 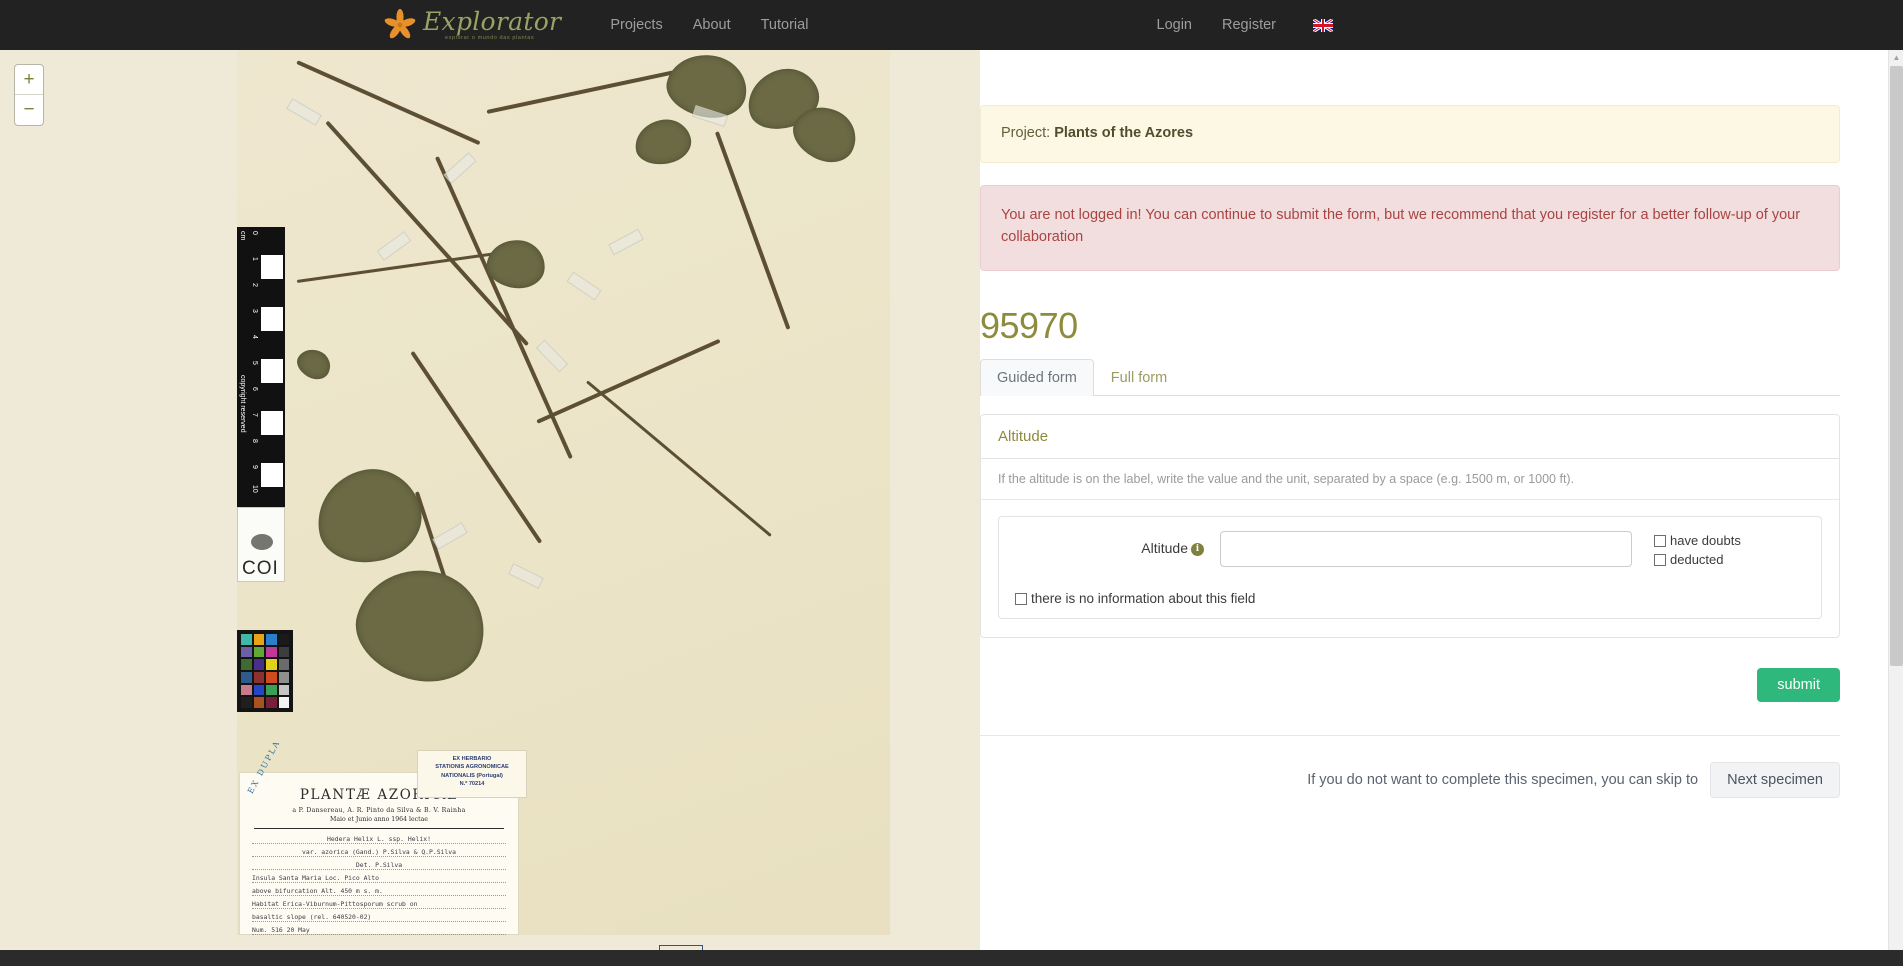 I want to click on color-calibration-chart, so click(x=265, y=671).